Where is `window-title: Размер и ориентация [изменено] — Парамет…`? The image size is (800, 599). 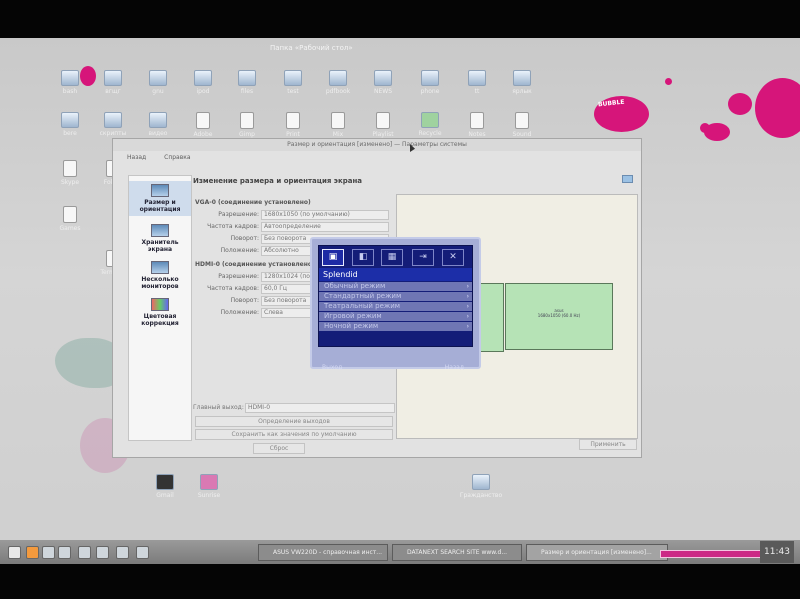
window-title: Размер и ориентация [изменено] — Парамет… is located at coordinates (377, 145).